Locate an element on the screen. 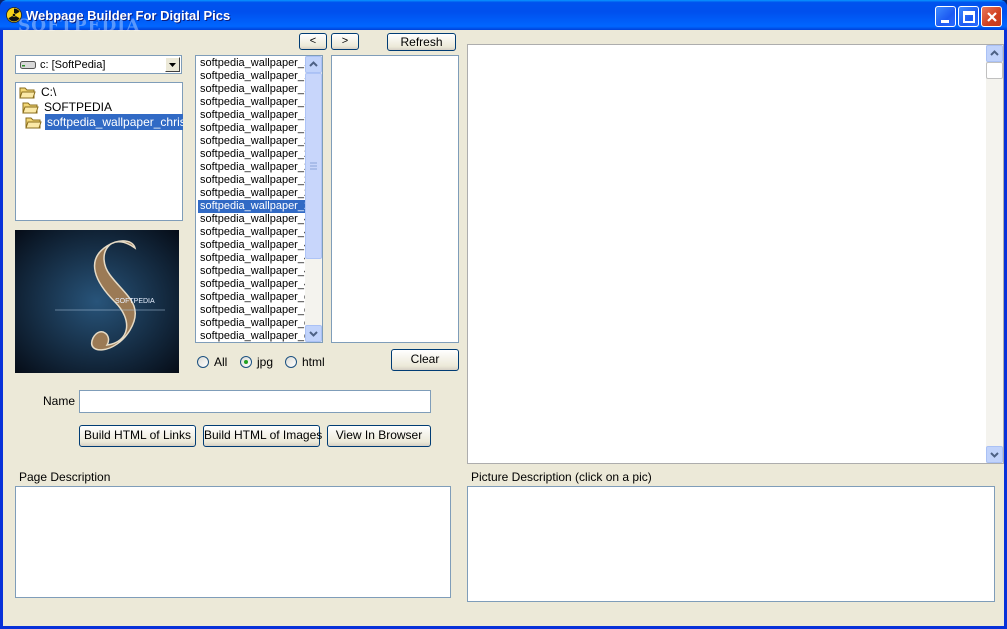 This screenshot has height=629, width=1007. filter-html-label: html is located at coordinates (313, 362).